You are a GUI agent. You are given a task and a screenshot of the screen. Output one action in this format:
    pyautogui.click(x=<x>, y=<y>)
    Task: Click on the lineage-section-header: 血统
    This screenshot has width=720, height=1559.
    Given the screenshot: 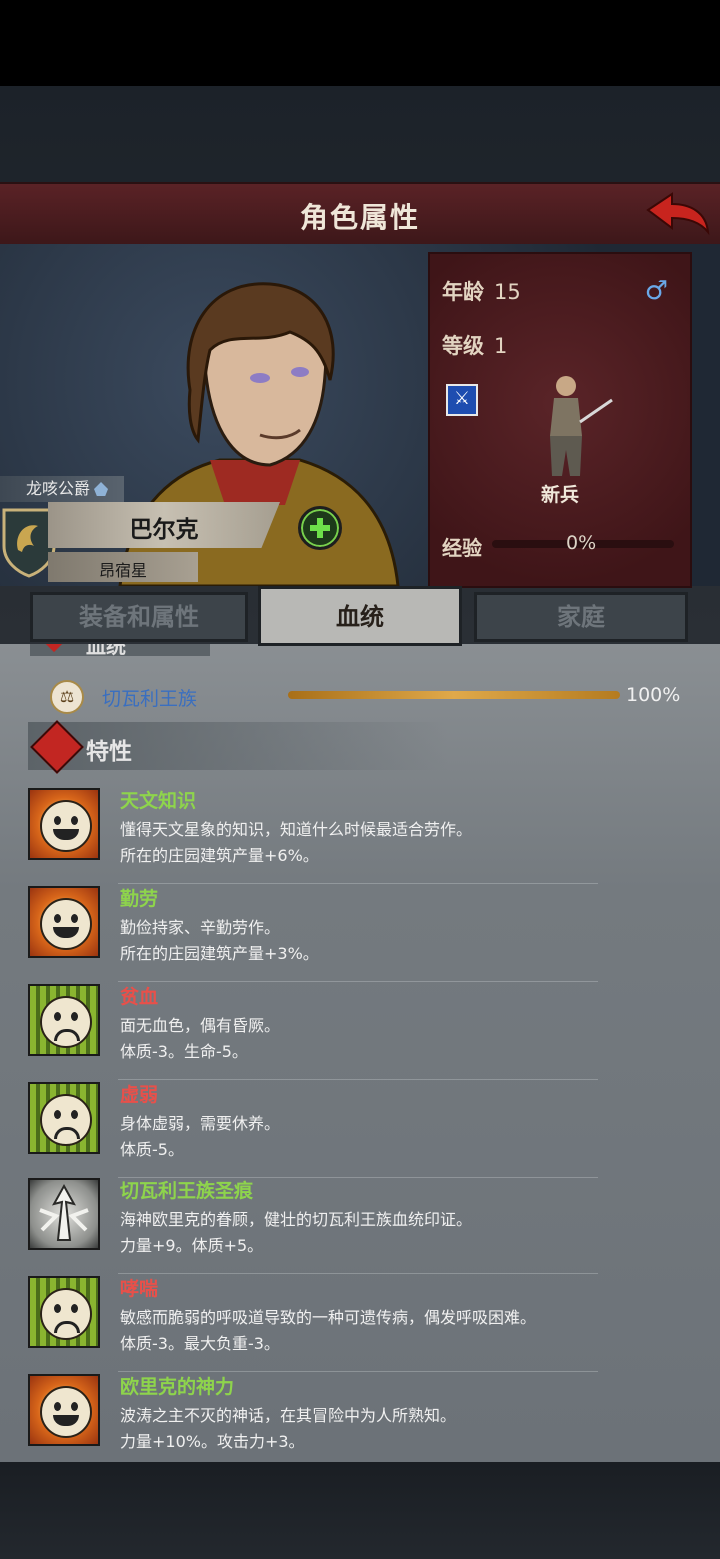 What is the action you would take?
    pyautogui.click(x=120, y=651)
    